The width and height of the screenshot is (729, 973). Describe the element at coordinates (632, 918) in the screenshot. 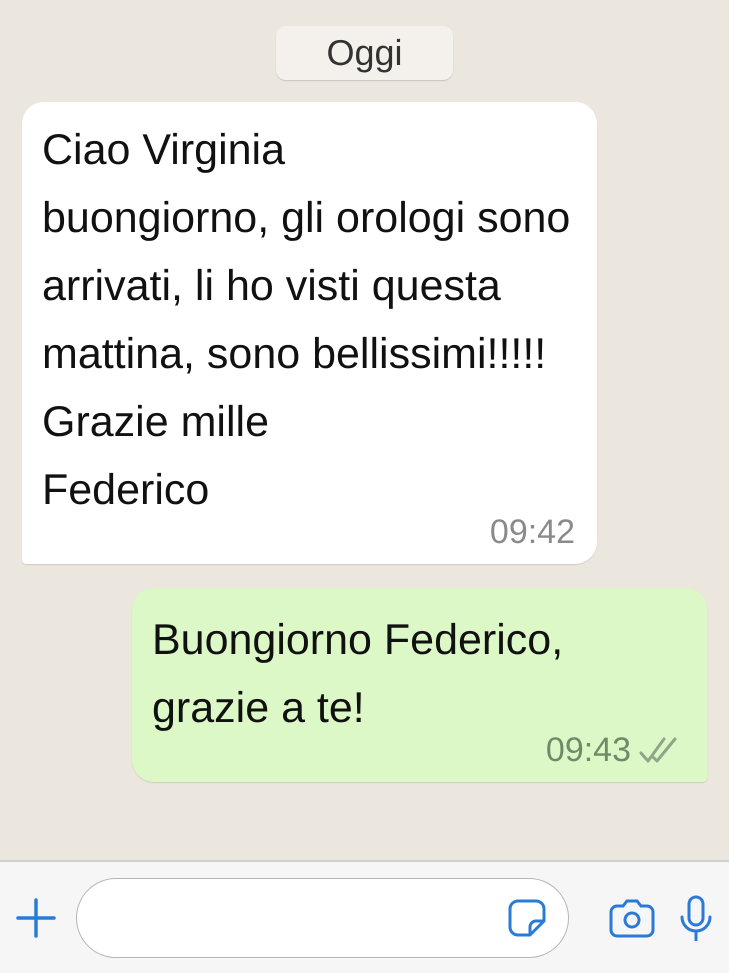

I see `camera-icon` at that location.